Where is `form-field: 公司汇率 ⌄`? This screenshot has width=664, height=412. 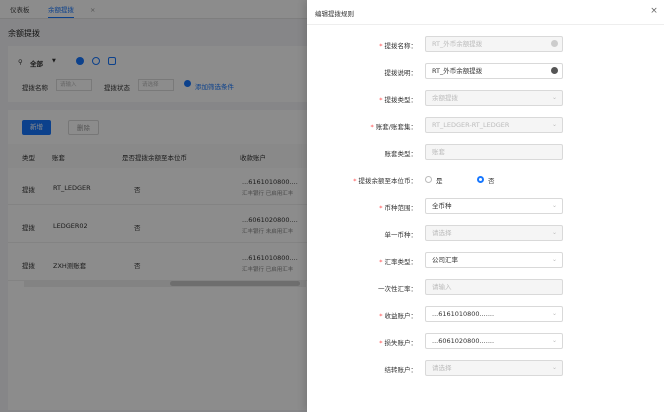 form-field: 公司汇率 ⌄ is located at coordinates (494, 260).